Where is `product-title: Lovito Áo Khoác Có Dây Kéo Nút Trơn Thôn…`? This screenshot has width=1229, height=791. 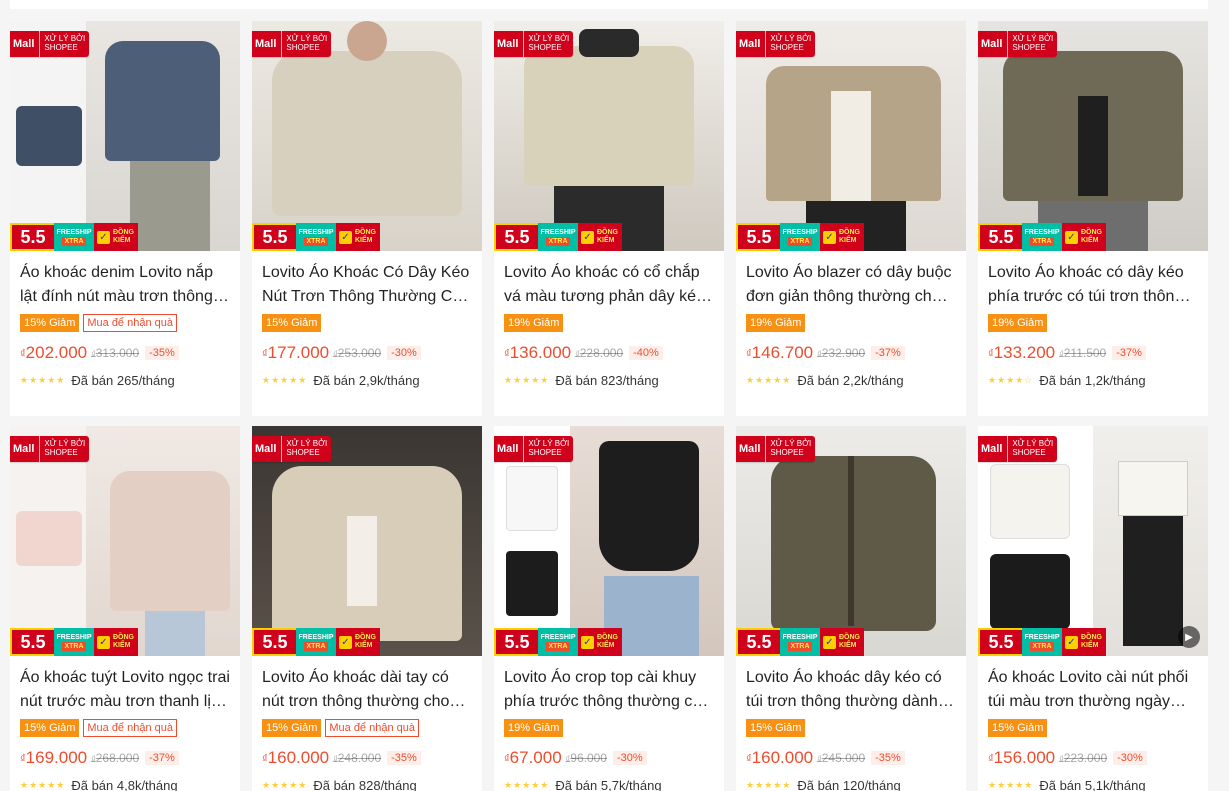 product-title: Lovito Áo Khoác Có Dây Kéo Nút Trơn Thôn… is located at coordinates (367, 285).